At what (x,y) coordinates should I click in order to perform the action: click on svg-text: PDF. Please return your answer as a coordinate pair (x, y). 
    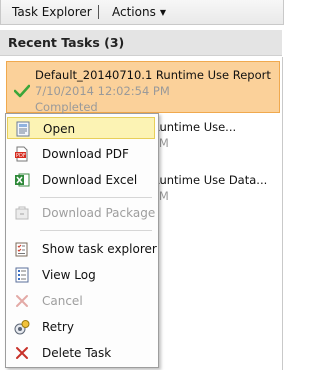
    Looking at the image, I should click on (21, 156).